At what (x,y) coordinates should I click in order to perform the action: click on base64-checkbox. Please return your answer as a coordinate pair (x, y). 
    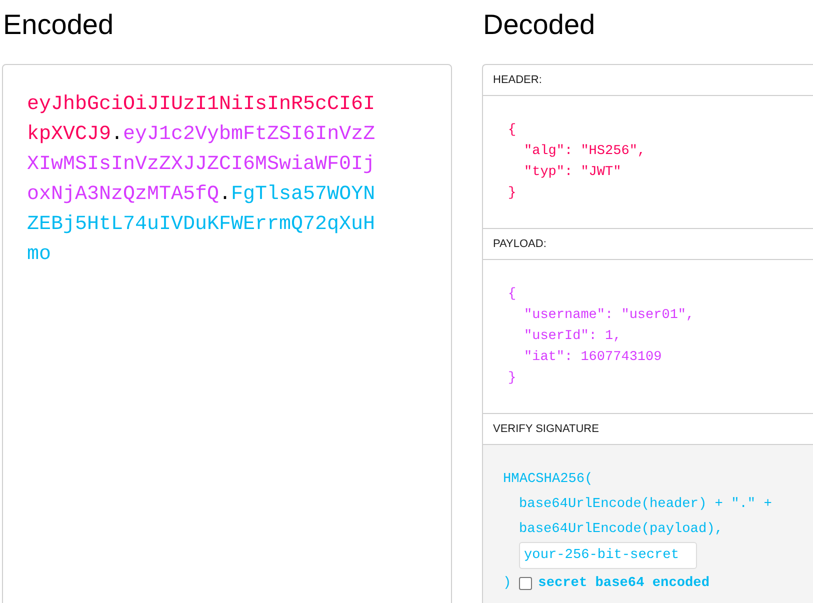
    Looking at the image, I should click on (525, 583).